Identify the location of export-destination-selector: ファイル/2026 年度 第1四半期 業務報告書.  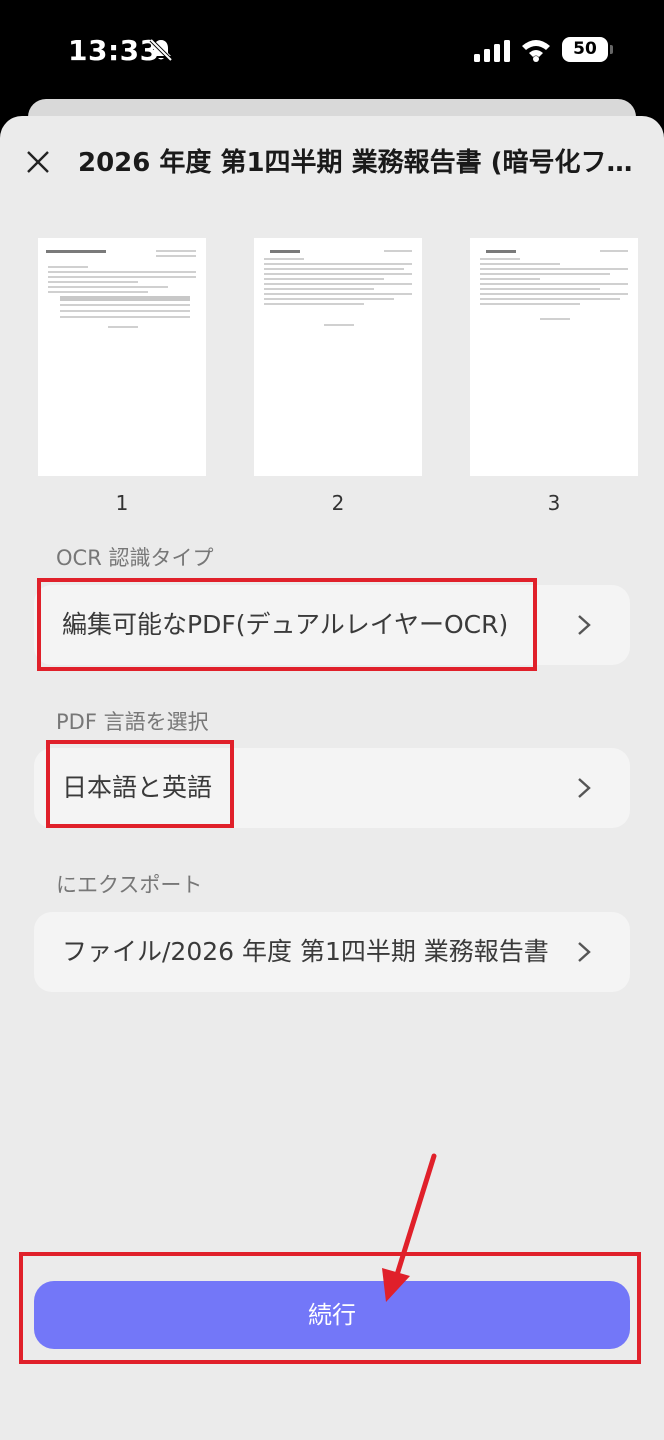
(332, 952).